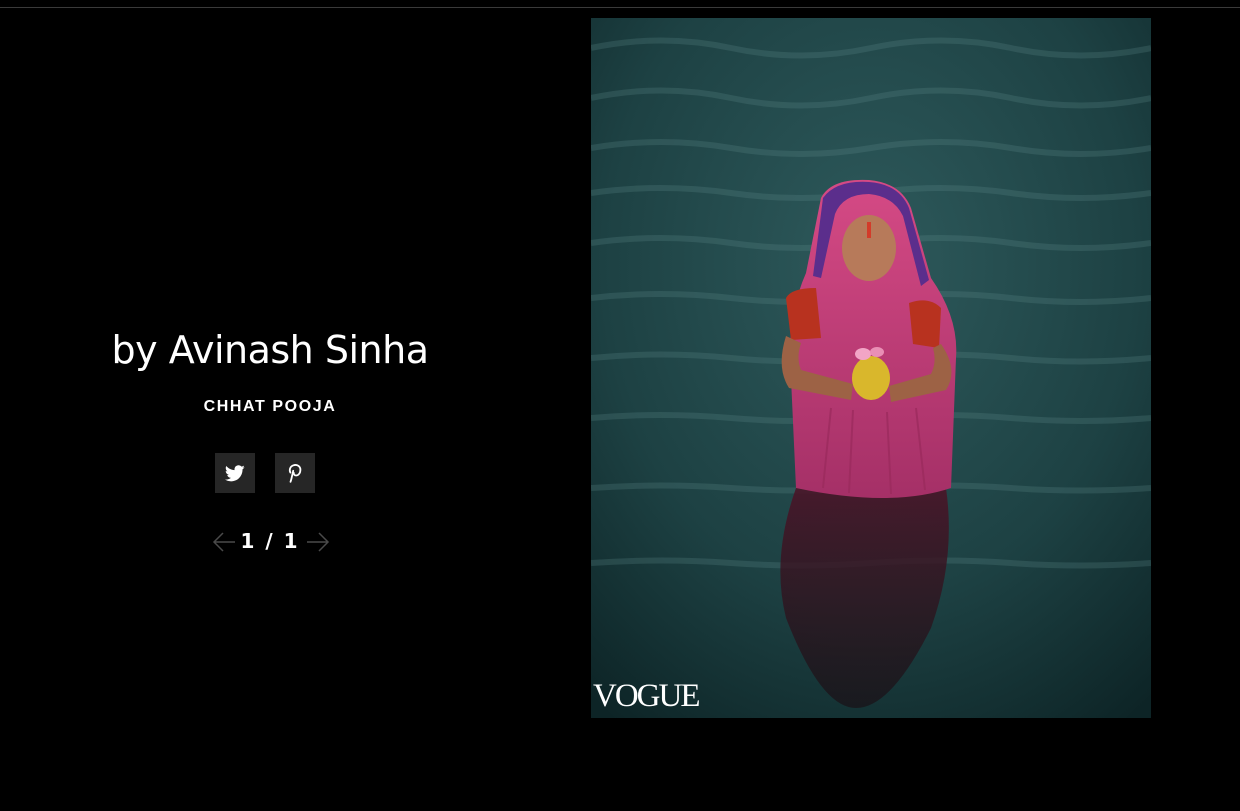 Image resolution: width=1240 pixels, height=811 pixels. I want to click on photo-caption: CHHAT POOJA, so click(270, 406).